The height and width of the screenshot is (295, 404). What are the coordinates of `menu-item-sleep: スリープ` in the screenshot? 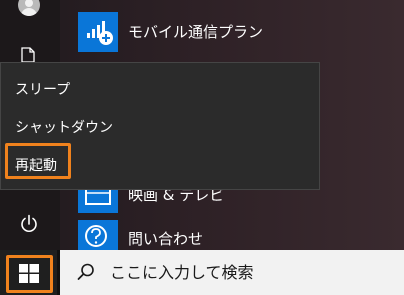 It's located at (42, 90).